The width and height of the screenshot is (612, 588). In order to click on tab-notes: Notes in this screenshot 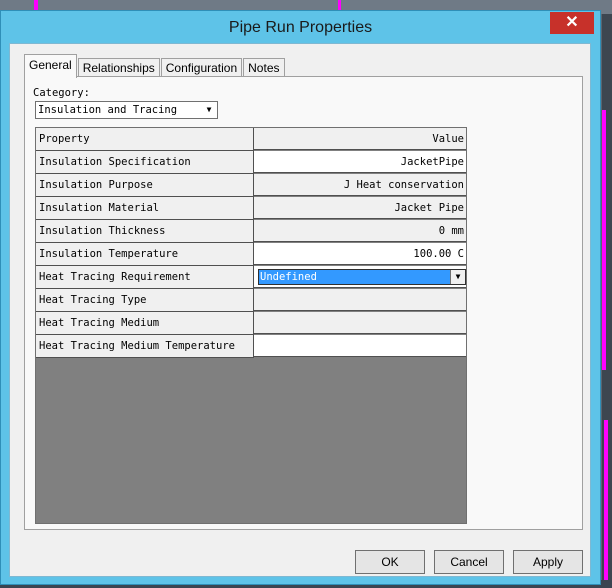, I will do `click(264, 67)`.